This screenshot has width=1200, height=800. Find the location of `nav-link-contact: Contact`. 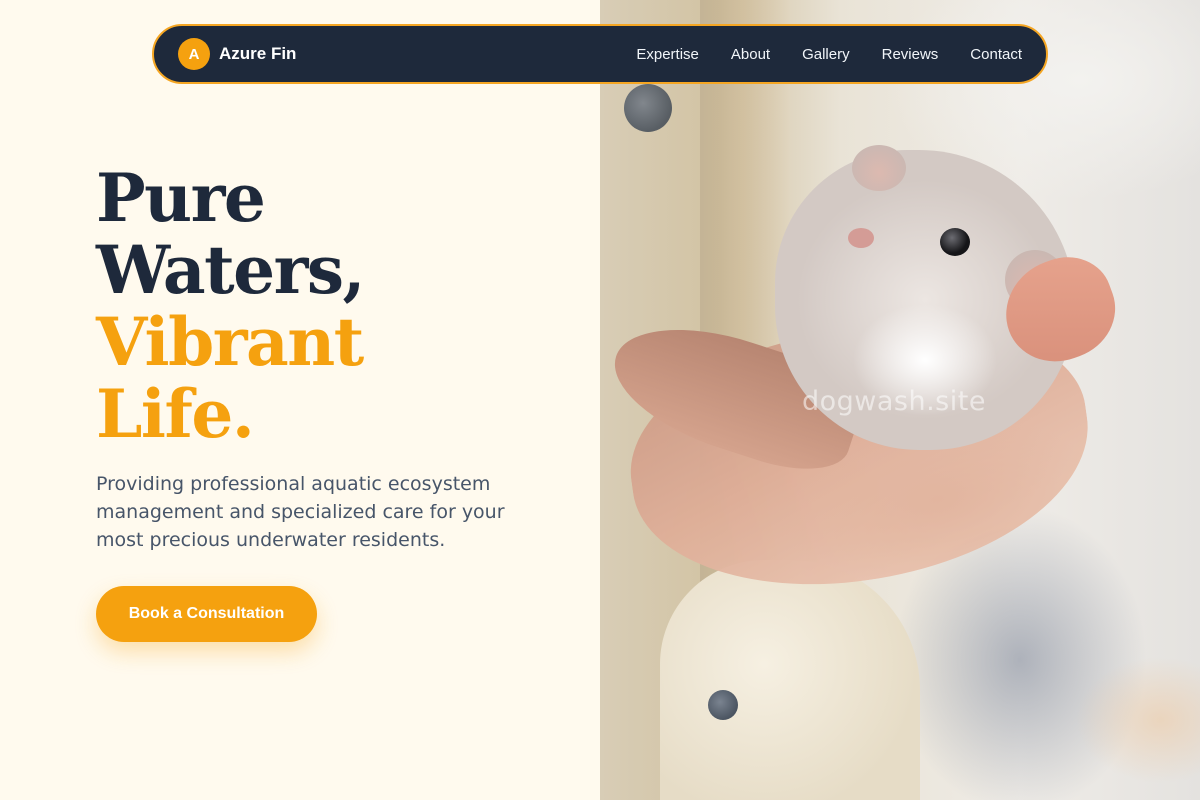

nav-link-contact: Contact is located at coordinates (996, 54).